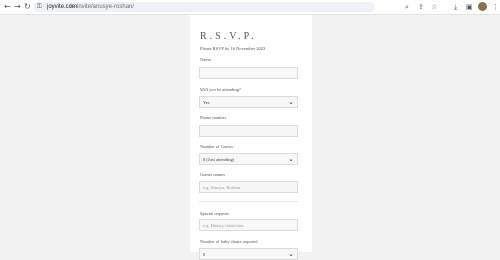 The width and height of the screenshot is (500, 260). What do you see at coordinates (204, 7) in the screenshot?
I see `address-bar: ⚿ joyvite.com /e-invite/anusye-roshan/` at bounding box center [204, 7].